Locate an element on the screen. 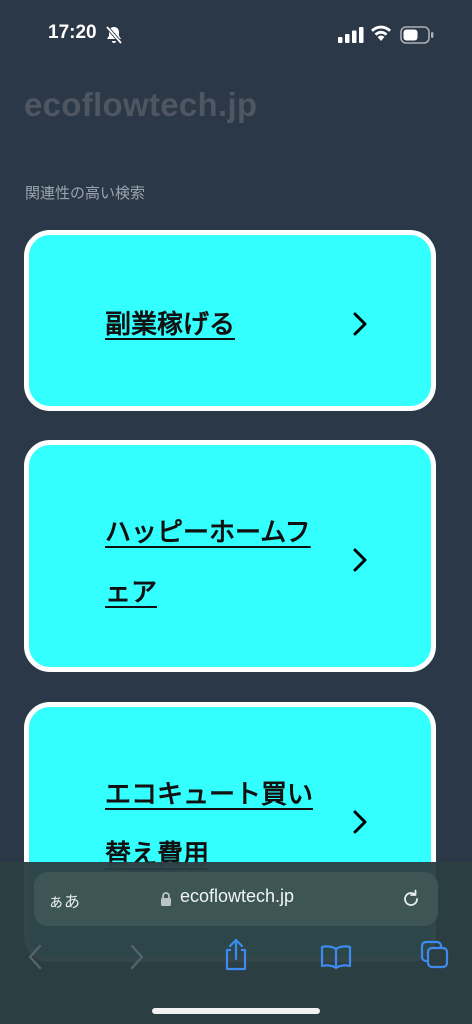  text-size-button: ぁあ is located at coordinates (64, 900).